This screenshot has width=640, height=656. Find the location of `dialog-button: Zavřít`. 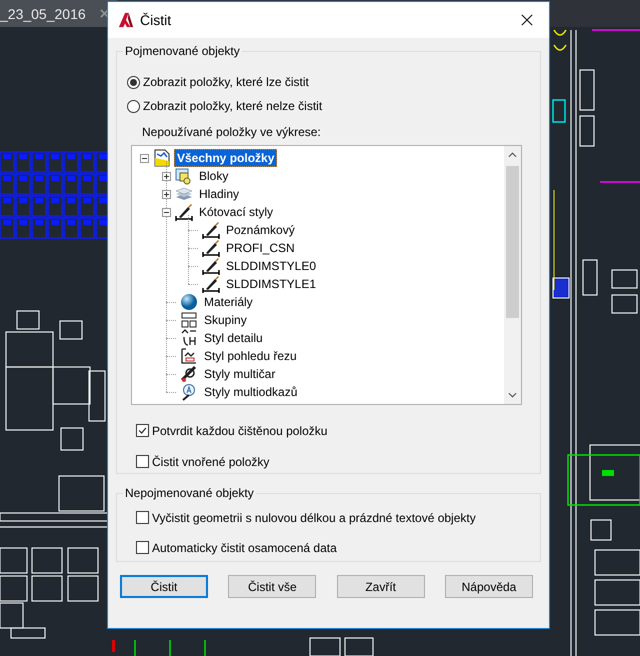

dialog-button: Zavřít is located at coordinates (380, 586).